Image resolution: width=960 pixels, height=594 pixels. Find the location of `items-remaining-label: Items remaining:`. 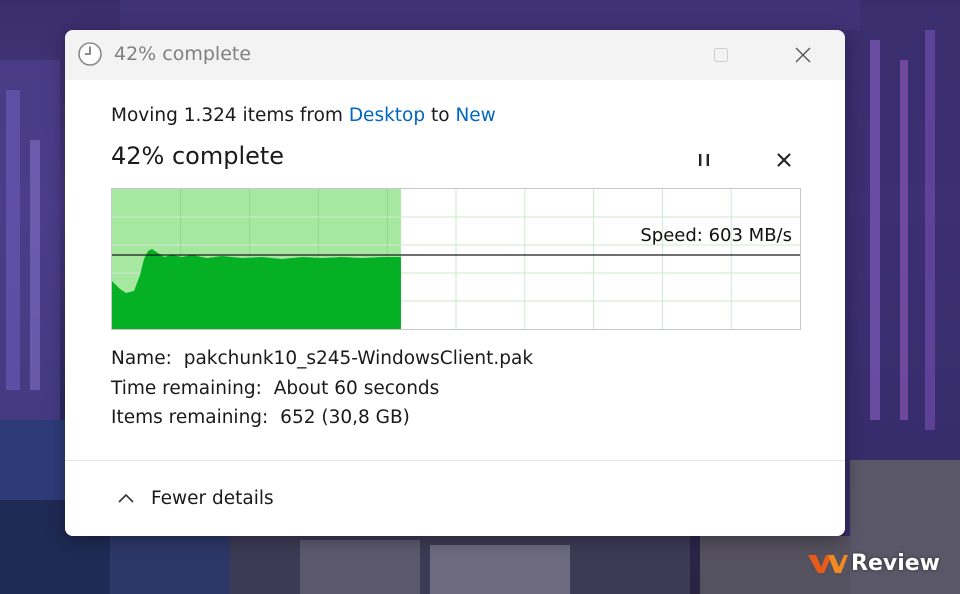

items-remaining-label: Items remaining: is located at coordinates (190, 417).